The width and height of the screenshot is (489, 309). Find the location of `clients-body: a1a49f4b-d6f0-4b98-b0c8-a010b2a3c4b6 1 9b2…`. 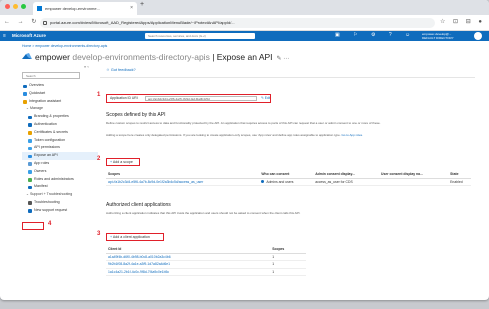

clients-body: a1a49f4b-d6f0-4b98-b0c8-a010b2a3c4b6 1 9b2… is located at coordinates (206, 264).